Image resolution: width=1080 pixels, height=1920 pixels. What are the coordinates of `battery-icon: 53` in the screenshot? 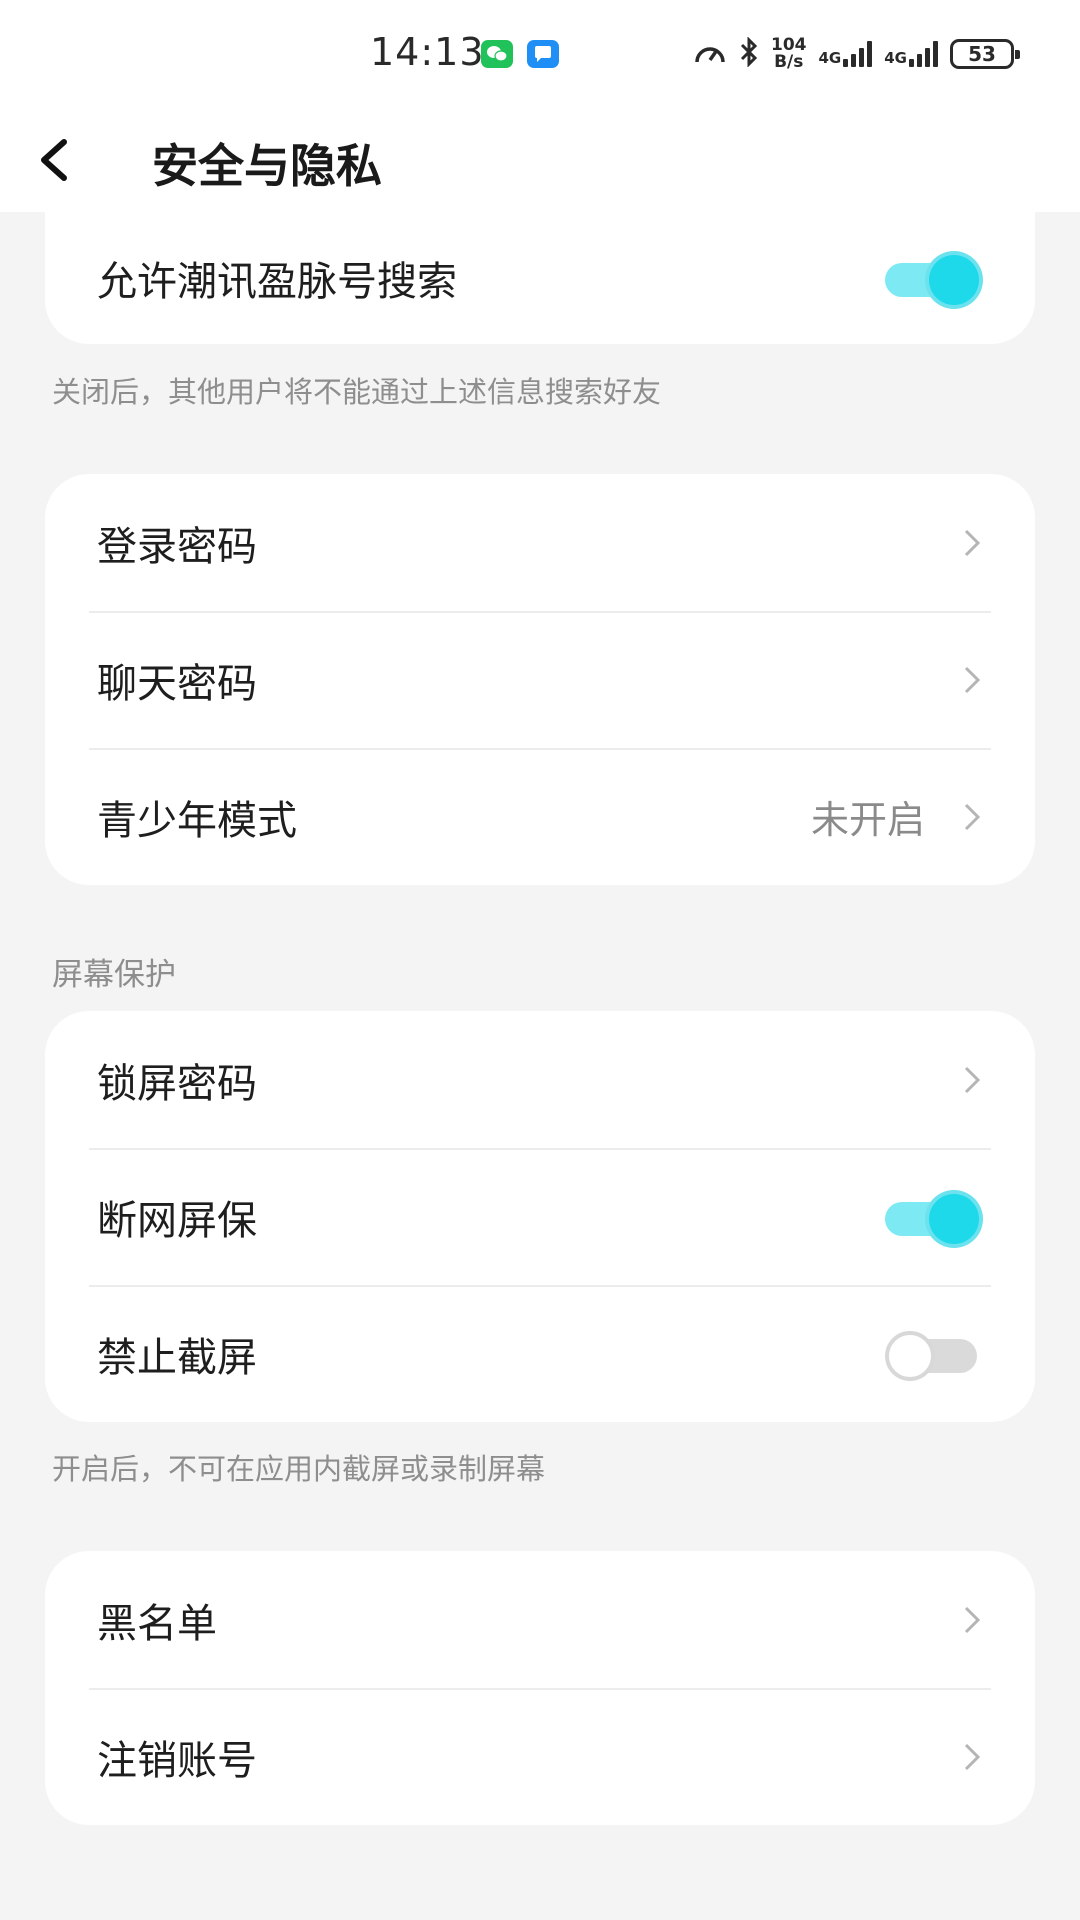 It's located at (985, 54).